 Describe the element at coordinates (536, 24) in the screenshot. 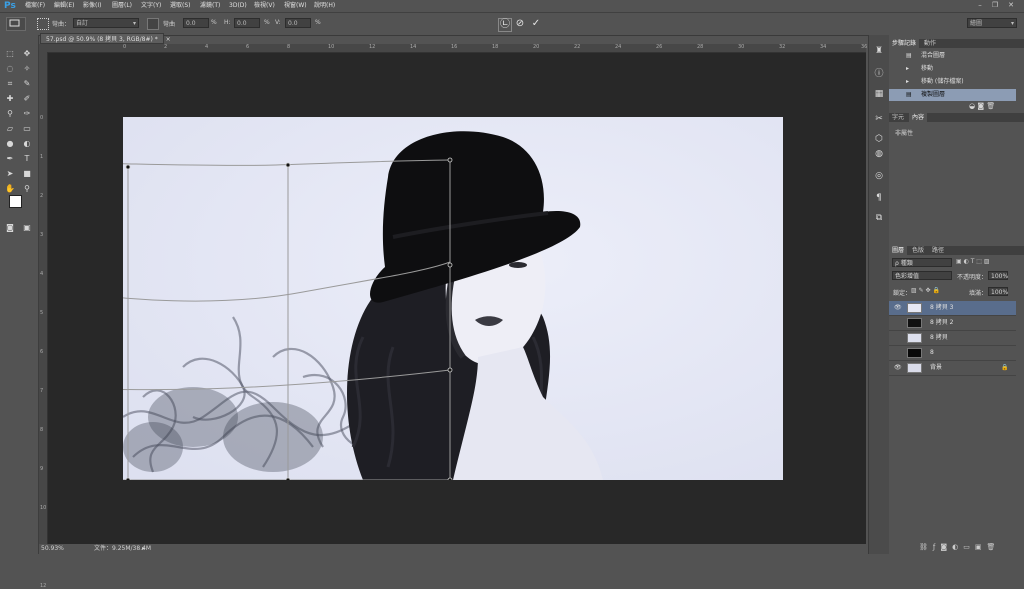

I see `commit-transform-icon: ✓` at that location.